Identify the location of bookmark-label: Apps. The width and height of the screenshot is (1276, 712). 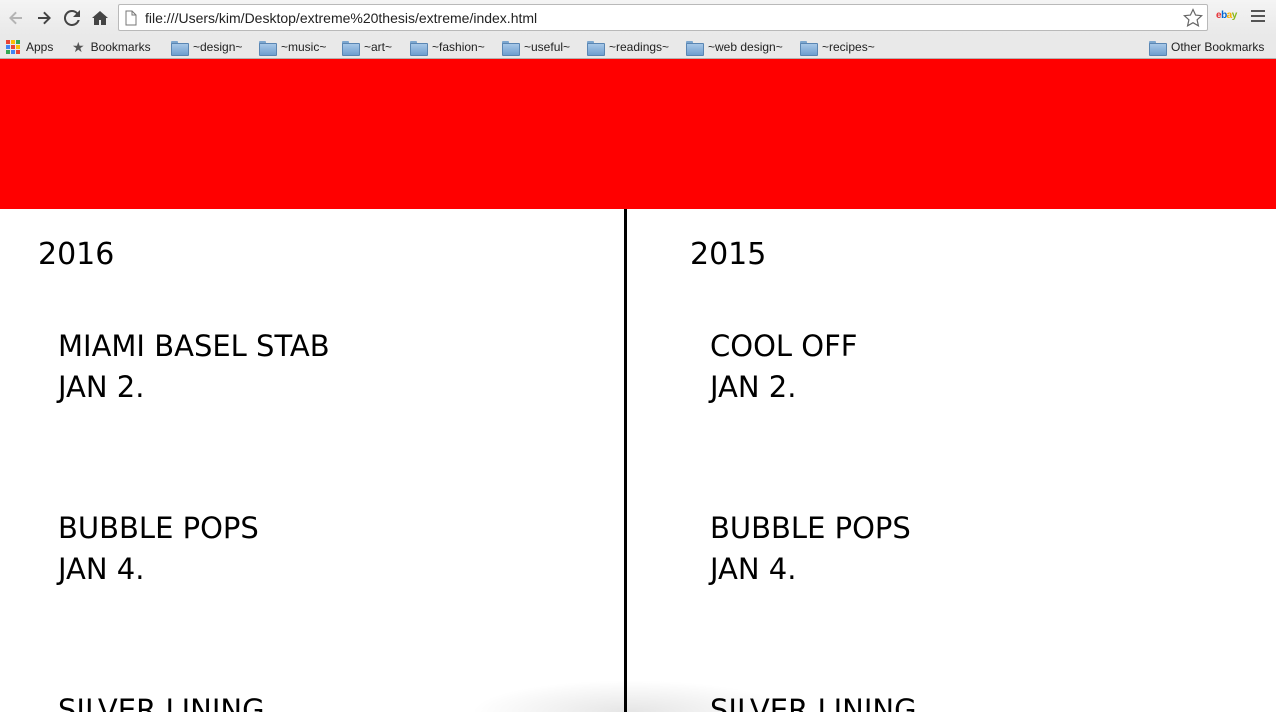
(40, 47).